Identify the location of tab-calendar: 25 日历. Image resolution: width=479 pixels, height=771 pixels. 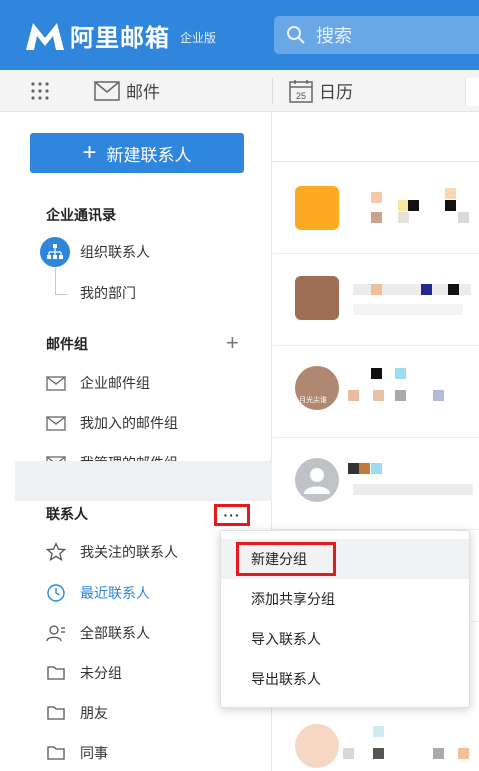
(321, 90).